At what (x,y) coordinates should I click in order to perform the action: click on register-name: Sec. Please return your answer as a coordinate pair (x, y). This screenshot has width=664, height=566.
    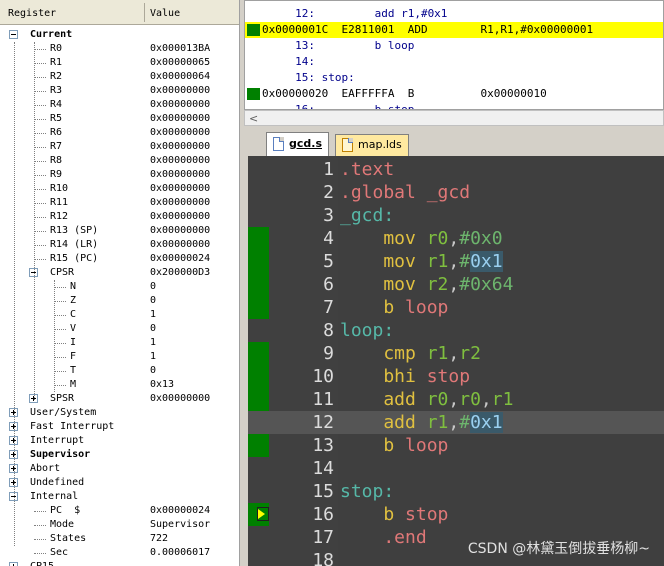
    Looking at the image, I should click on (59, 552).